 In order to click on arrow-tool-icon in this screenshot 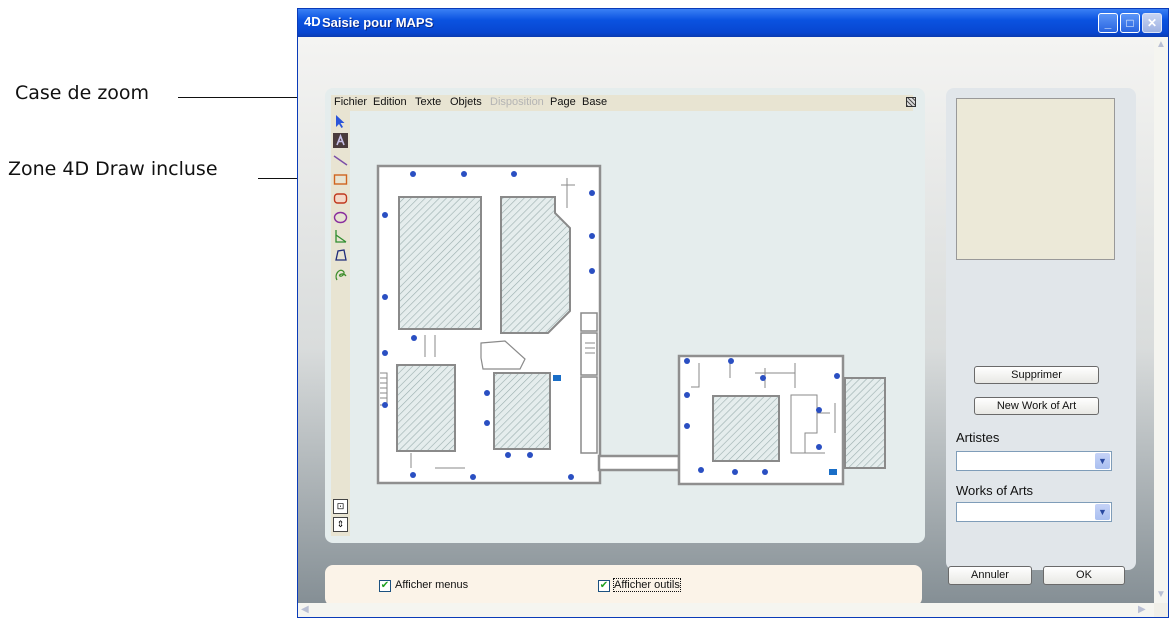, I will do `click(340, 121)`.